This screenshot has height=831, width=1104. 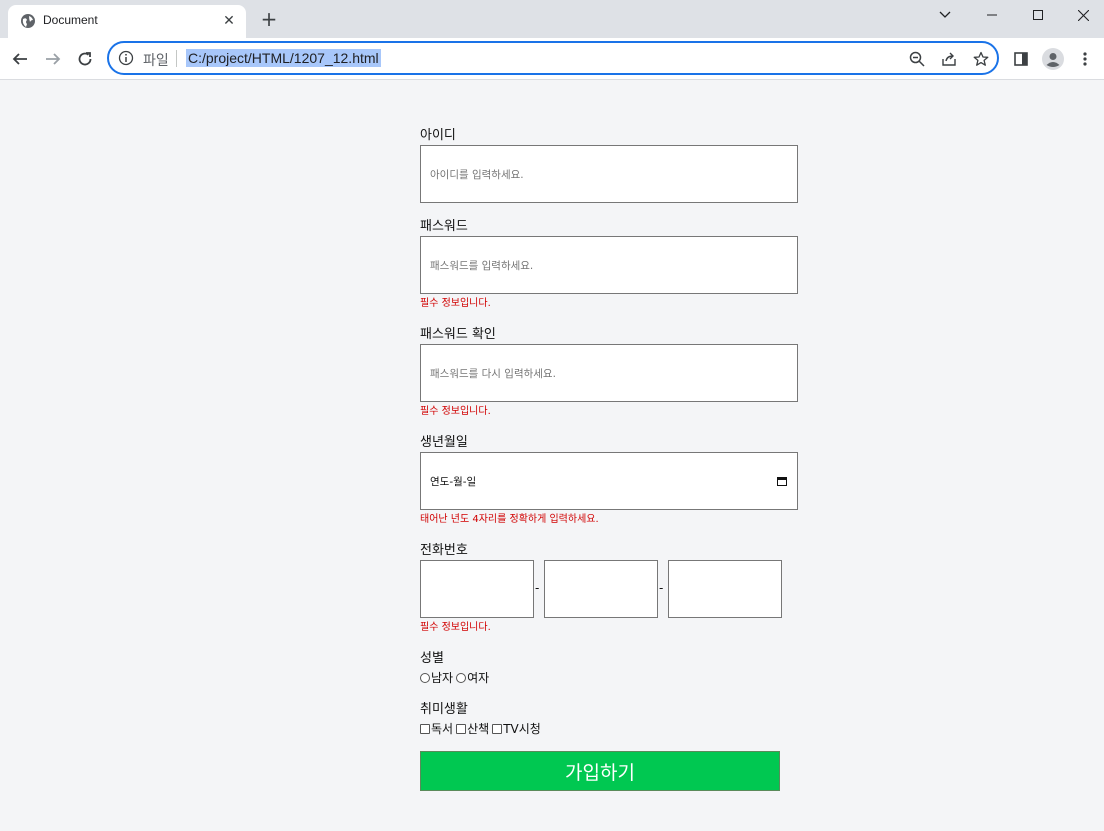 I want to click on back-button, so click(x=20, y=59).